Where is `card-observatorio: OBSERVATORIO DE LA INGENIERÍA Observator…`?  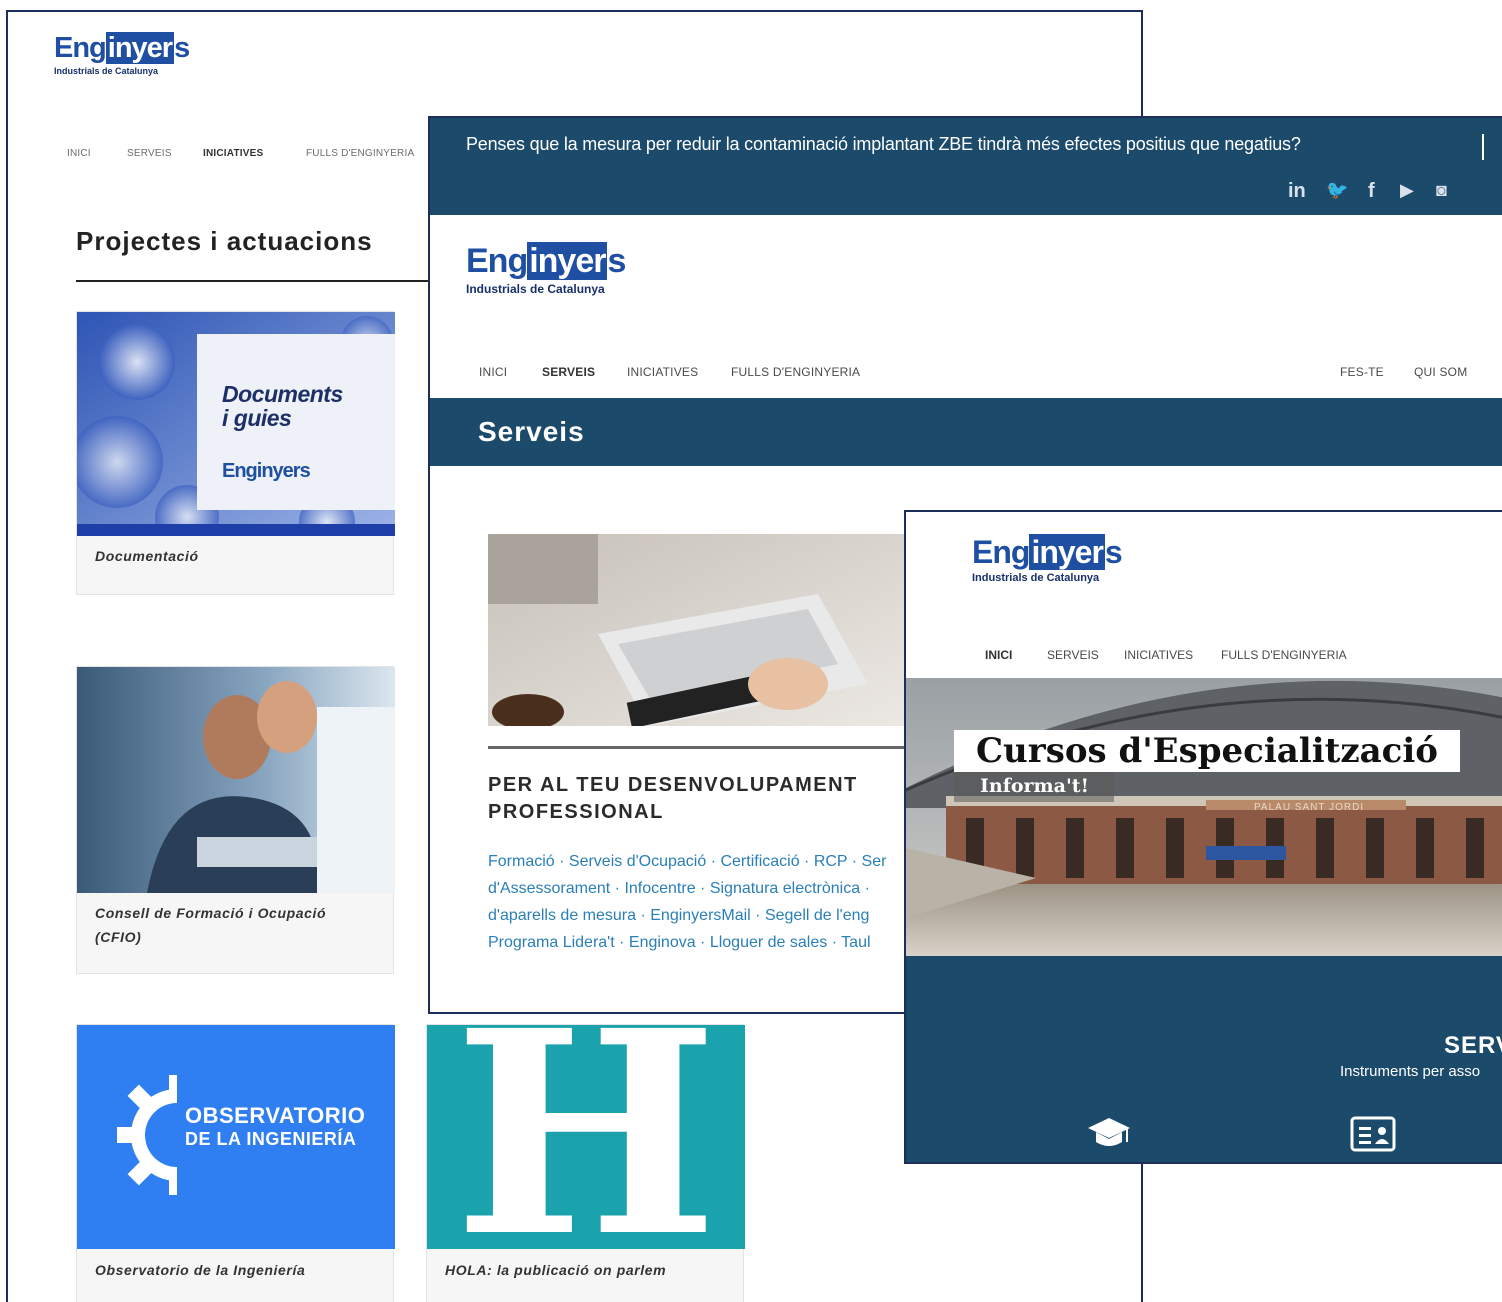 card-observatorio: OBSERVATORIO DE LA INGENIERÍA Observator… is located at coordinates (235, 1163).